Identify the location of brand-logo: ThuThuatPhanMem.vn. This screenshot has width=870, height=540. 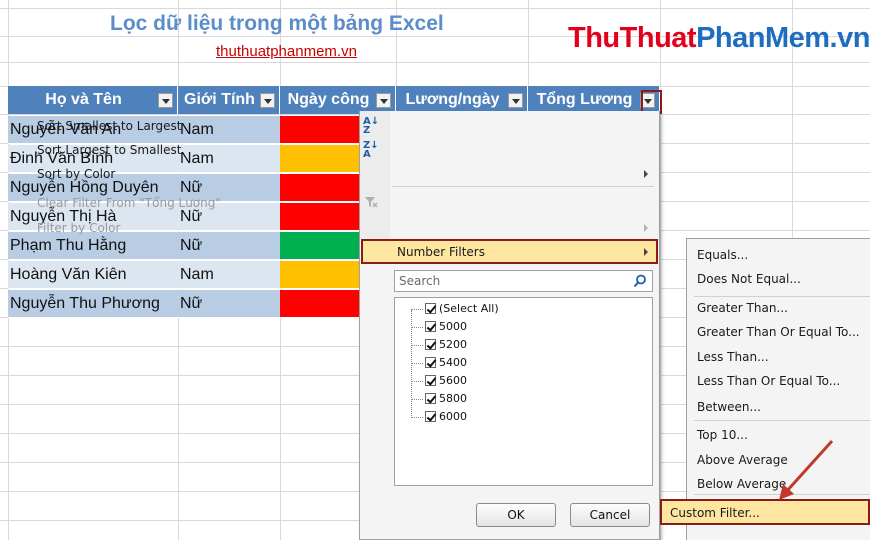
(719, 38).